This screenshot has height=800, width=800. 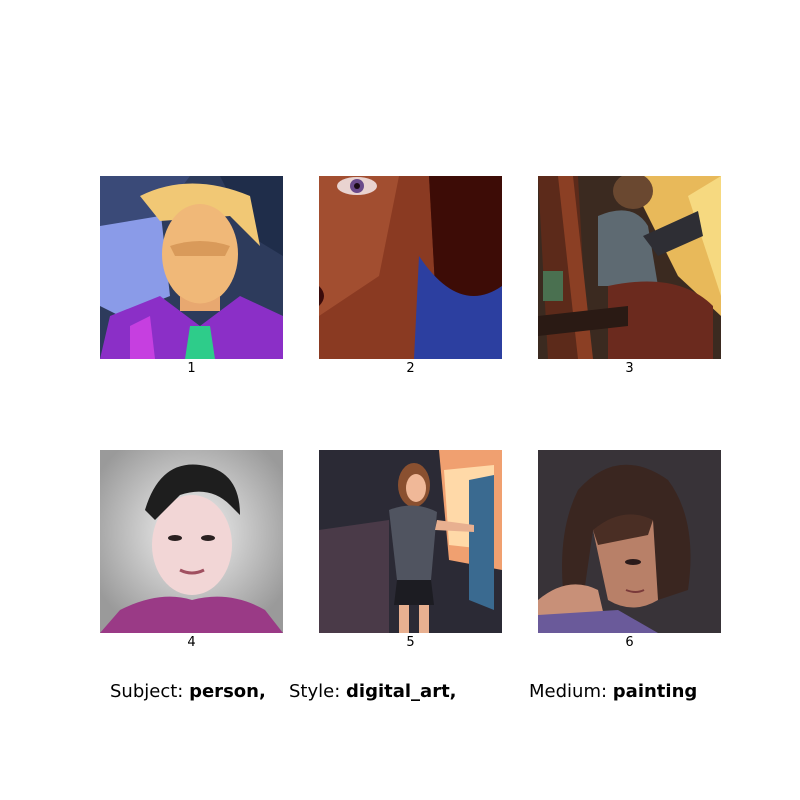 I want to click on image-number-5: 5, so click(x=410, y=642).